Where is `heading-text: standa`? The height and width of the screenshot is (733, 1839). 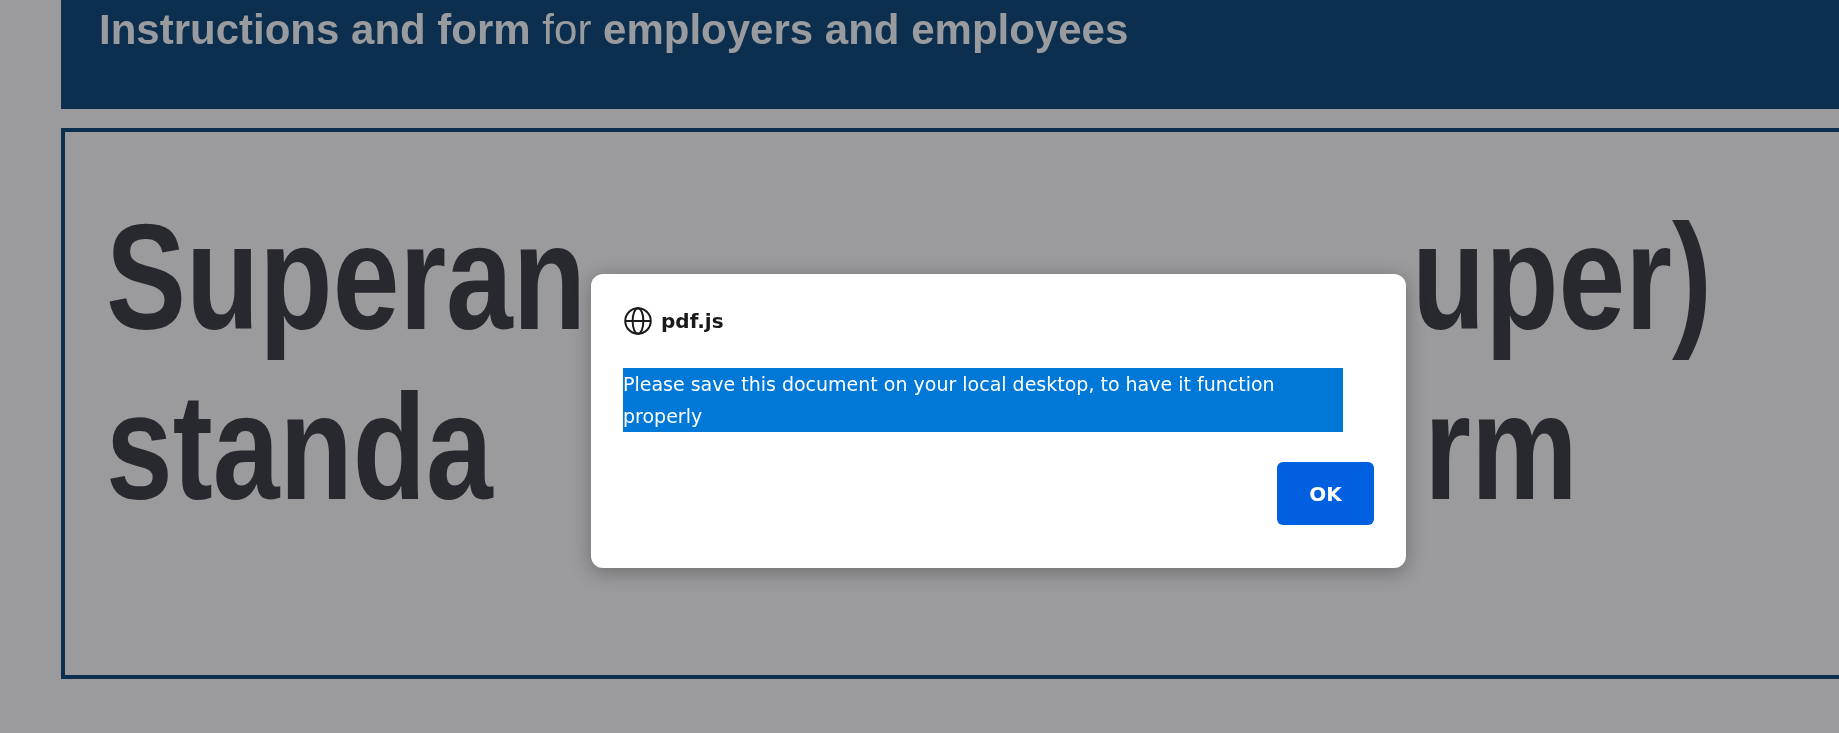
heading-text: standa is located at coordinates (299, 447).